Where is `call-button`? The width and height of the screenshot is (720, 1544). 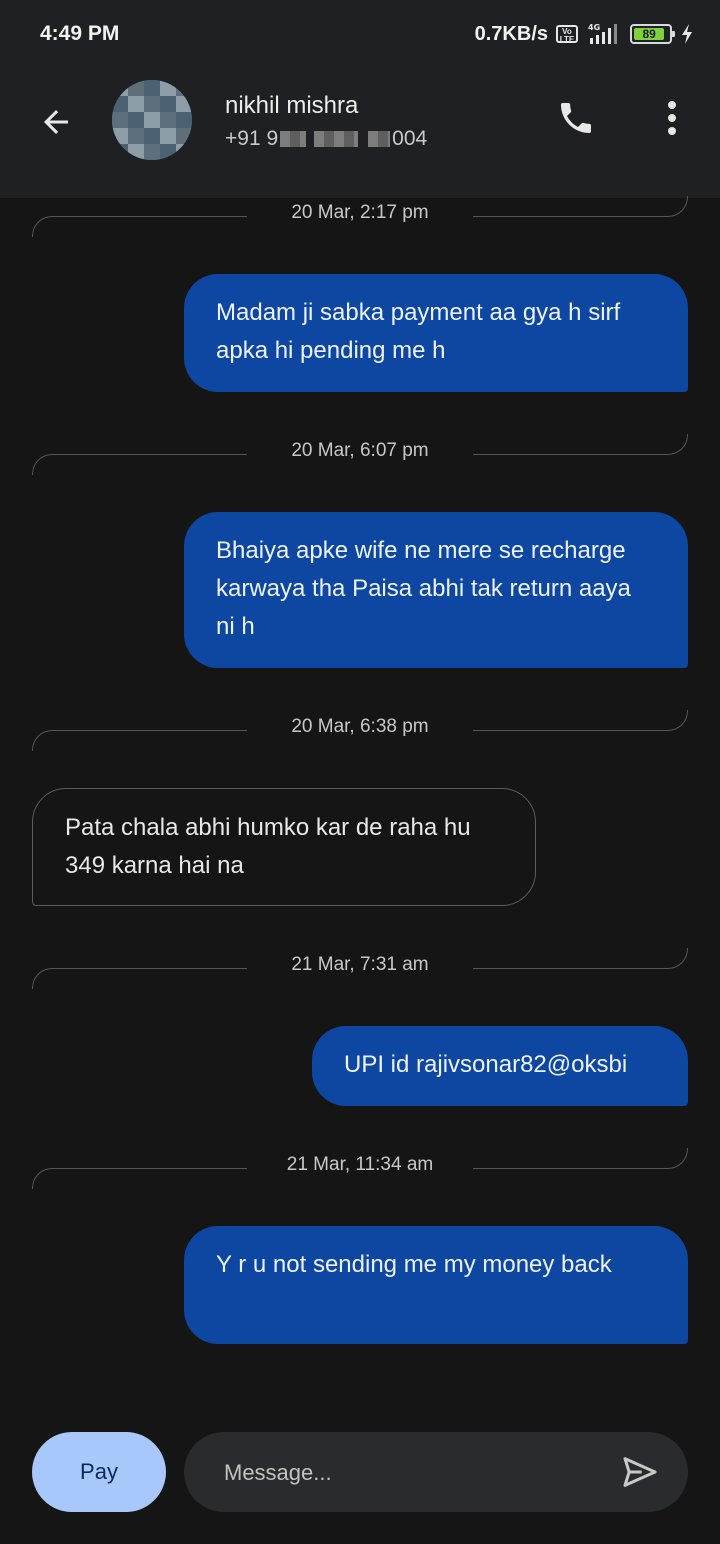 call-button is located at coordinates (576, 118).